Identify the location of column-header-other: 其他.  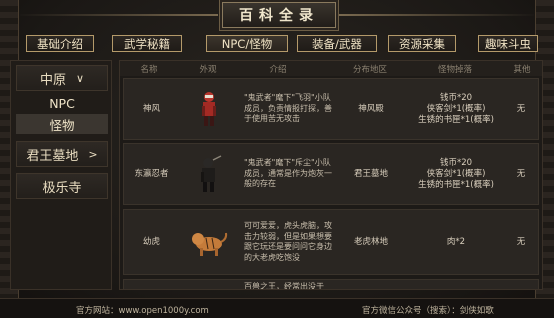
(522, 69).